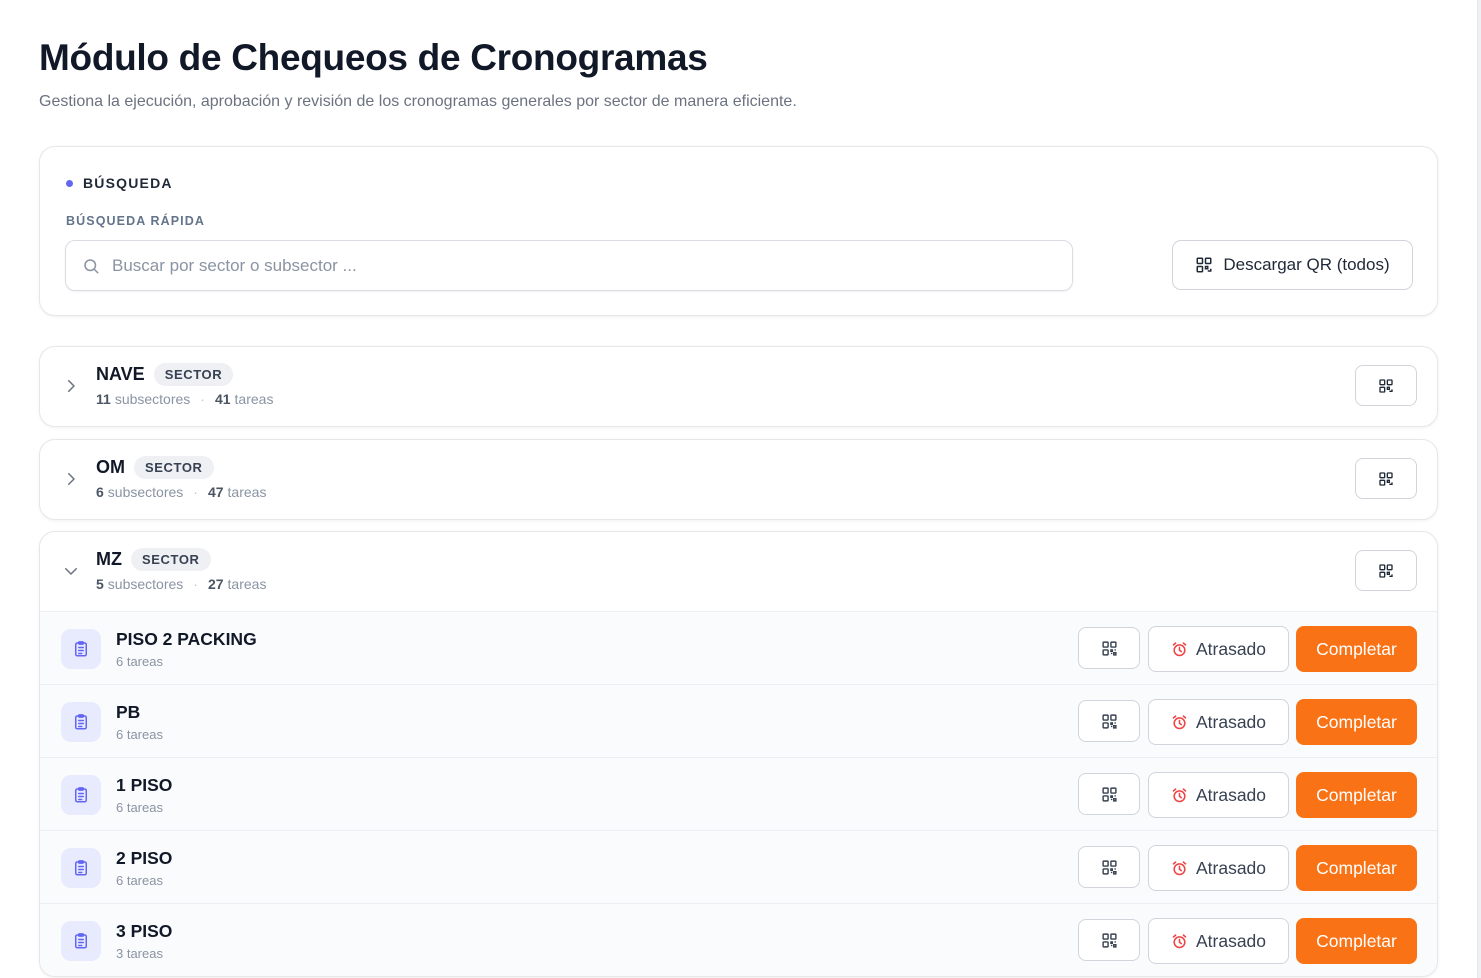  I want to click on download-all-qr-button: Descargar QR (todos), so click(1292, 265).